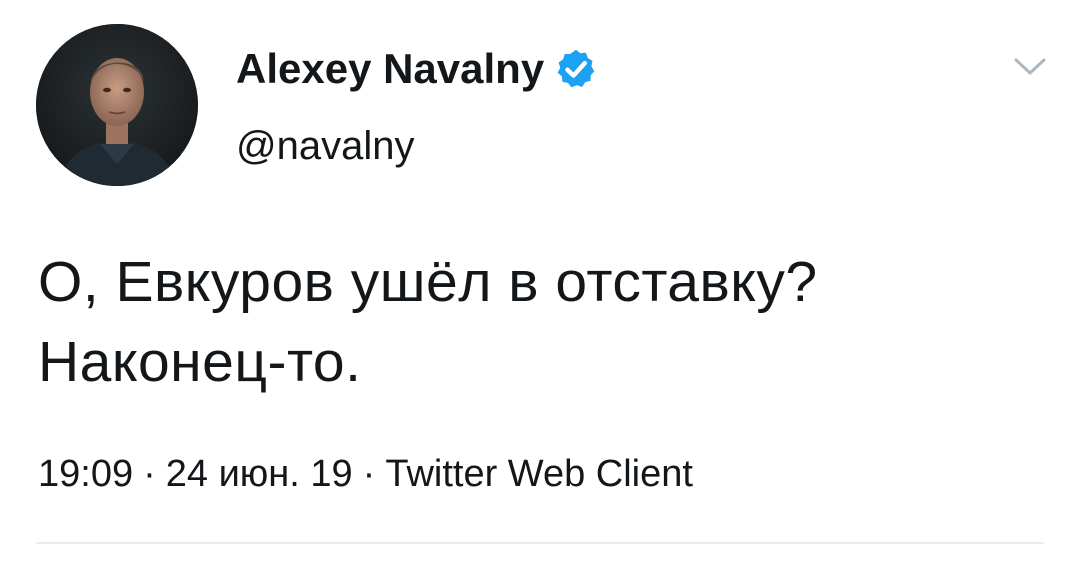 Image resolution: width=1080 pixels, height=562 pixels. What do you see at coordinates (200, 362) in the screenshot?
I see `tweet-text-line-2: Наконец-то.` at bounding box center [200, 362].